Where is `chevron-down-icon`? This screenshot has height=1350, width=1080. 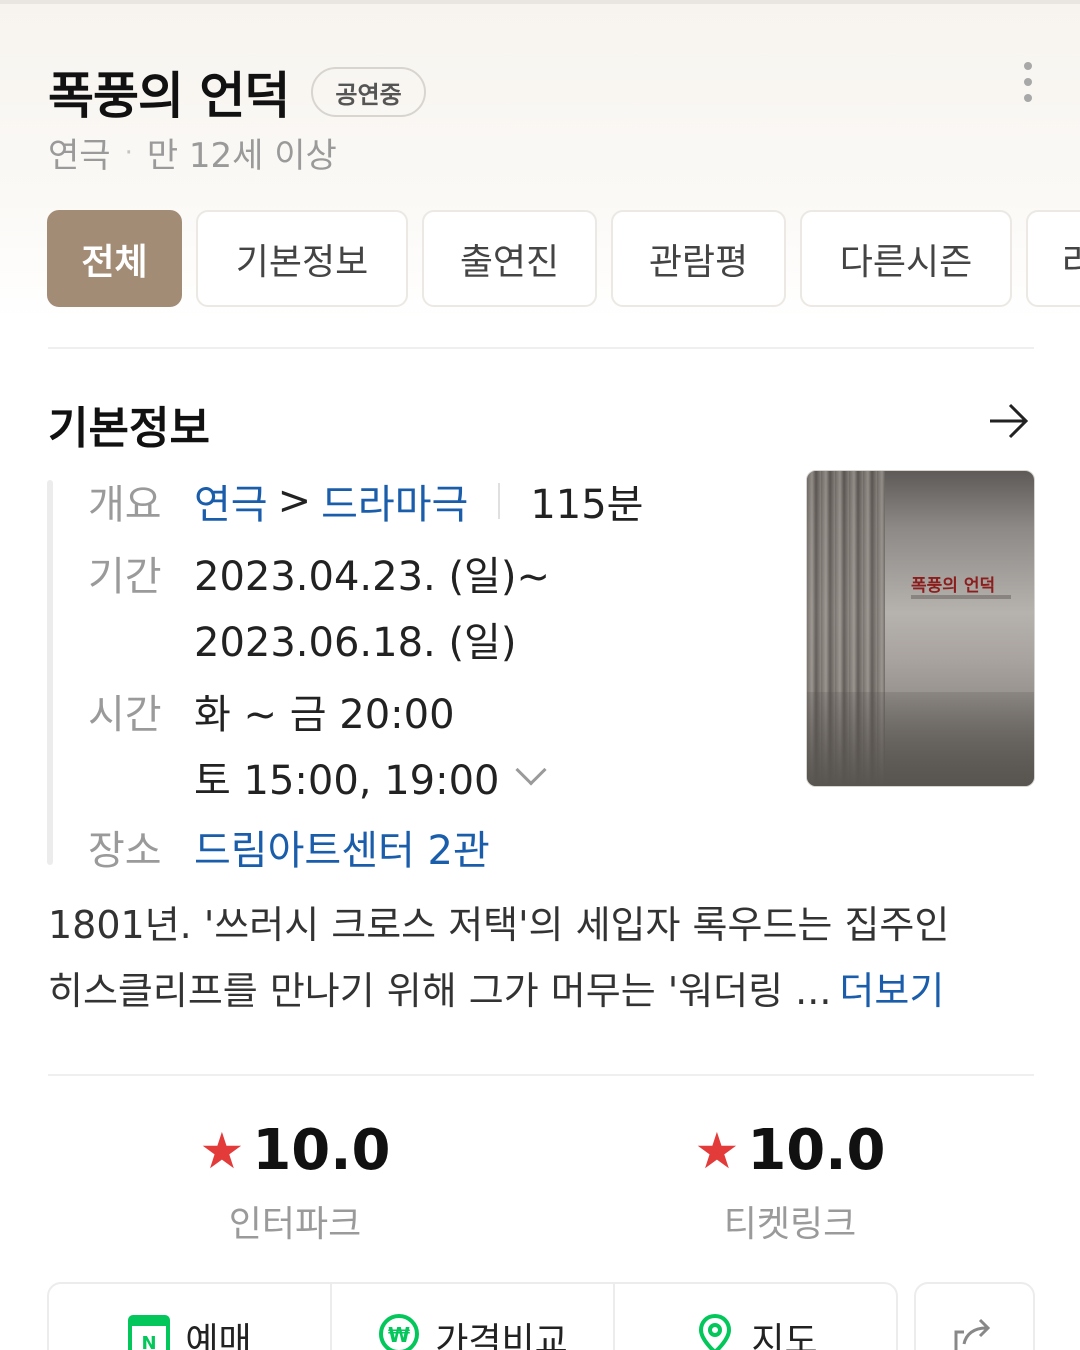 chevron-down-icon is located at coordinates (530, 770).